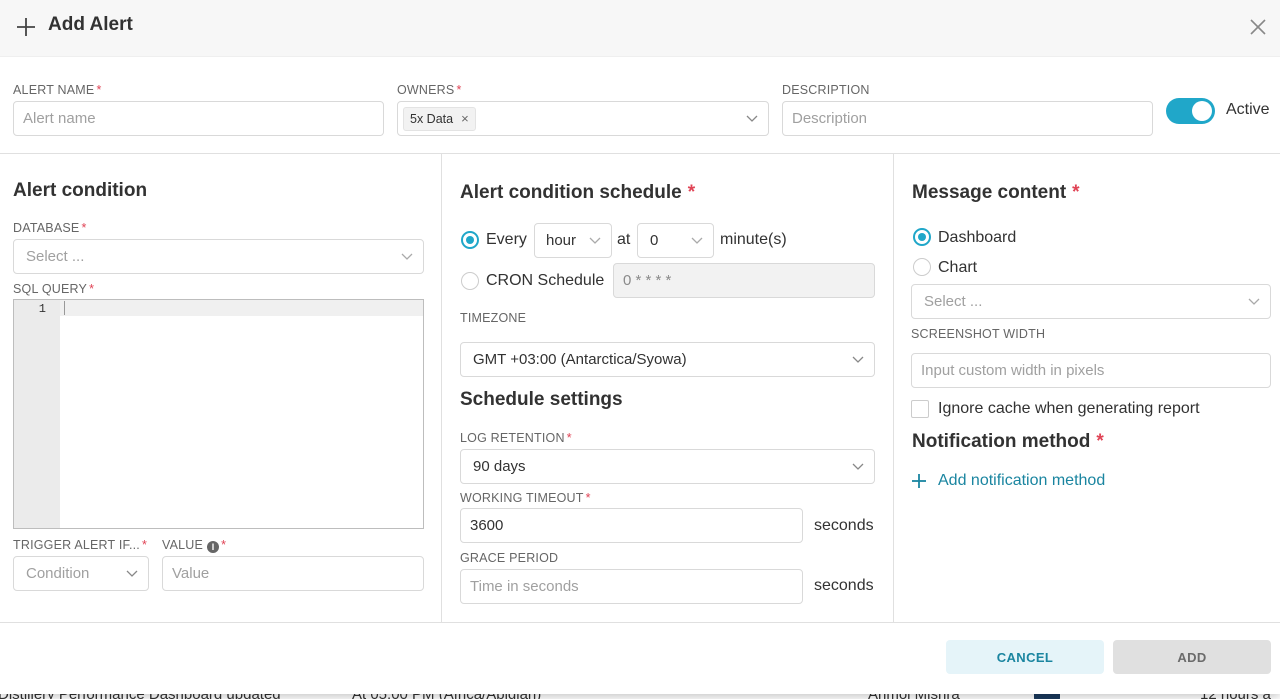 The image size is (1280, 699). I want to click on modal-header: Add Alert, so click(640, 28).